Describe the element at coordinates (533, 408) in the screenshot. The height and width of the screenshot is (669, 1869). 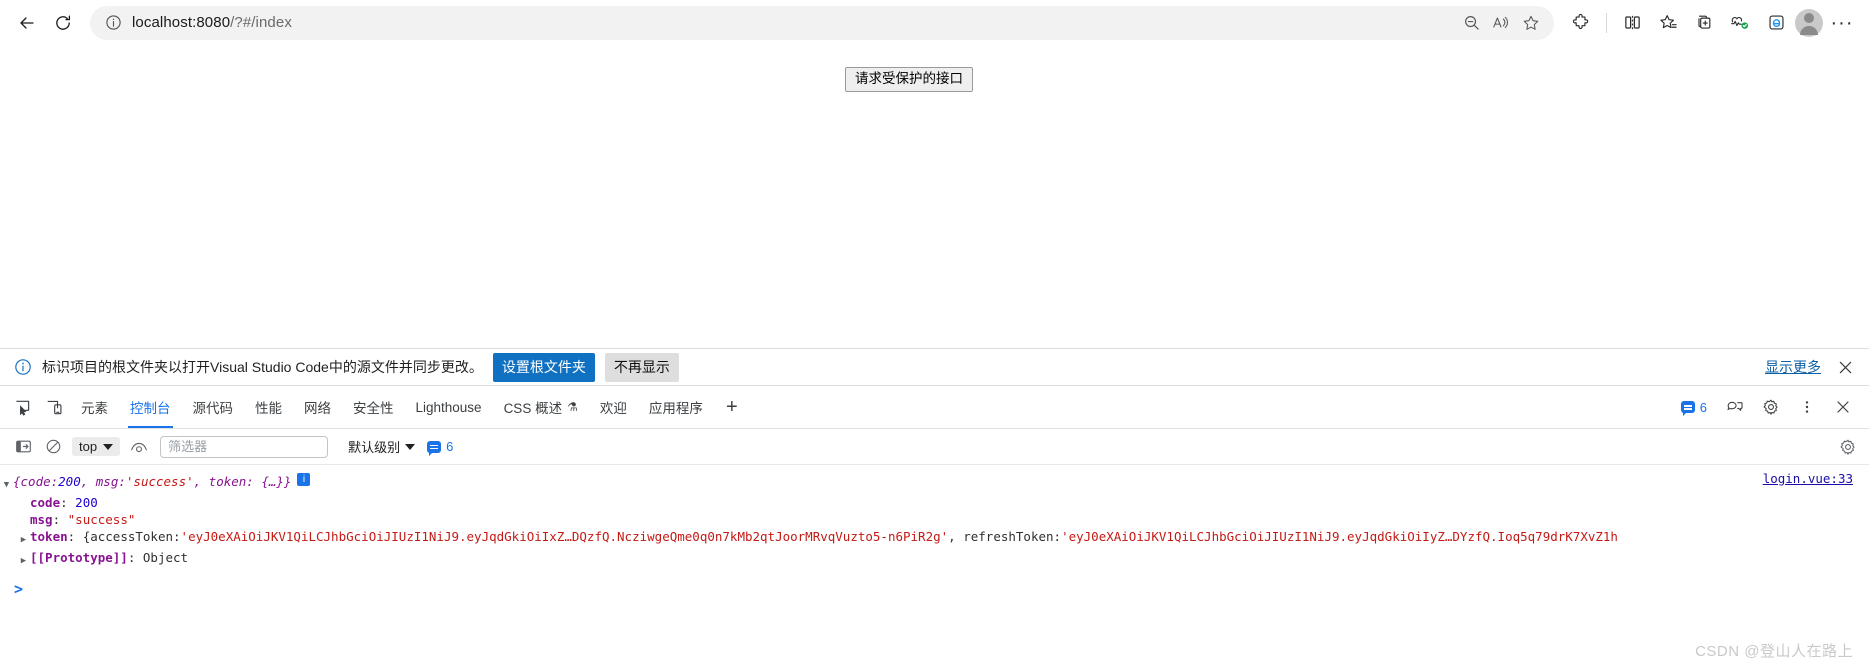
I see `tab-label: CSS 概述` at that location.